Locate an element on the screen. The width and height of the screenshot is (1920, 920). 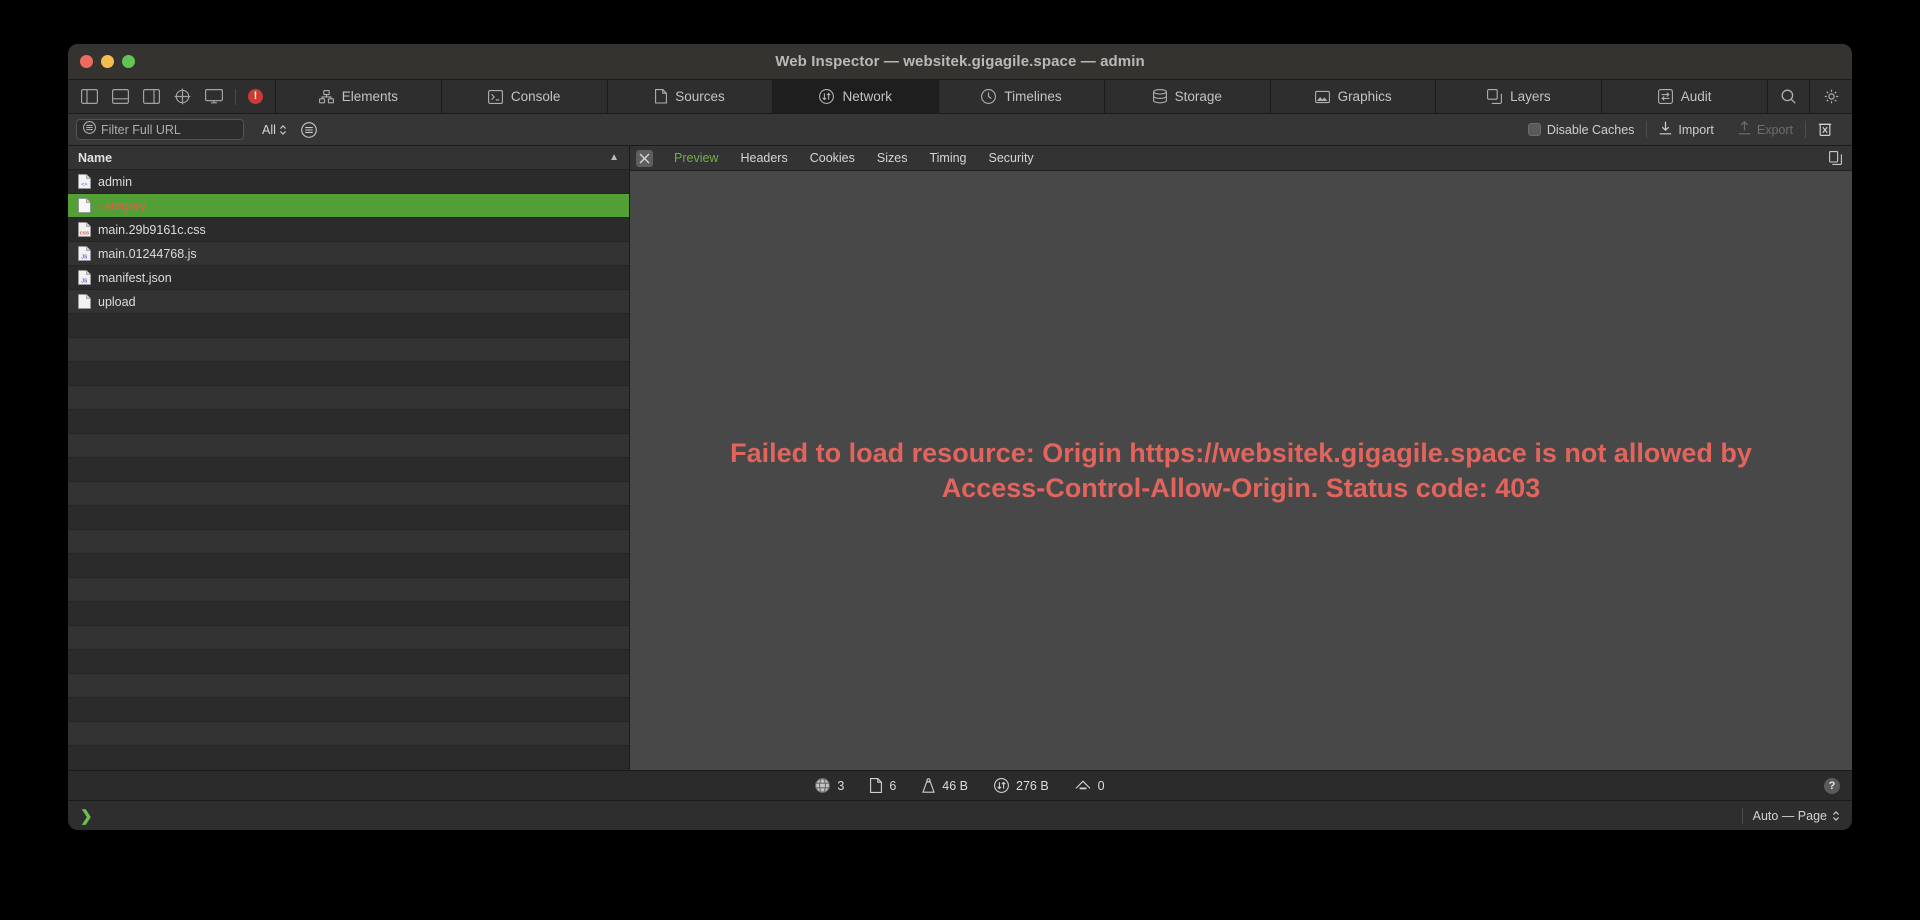
tab-storage: Storage is located at coordinates (1187, 96).